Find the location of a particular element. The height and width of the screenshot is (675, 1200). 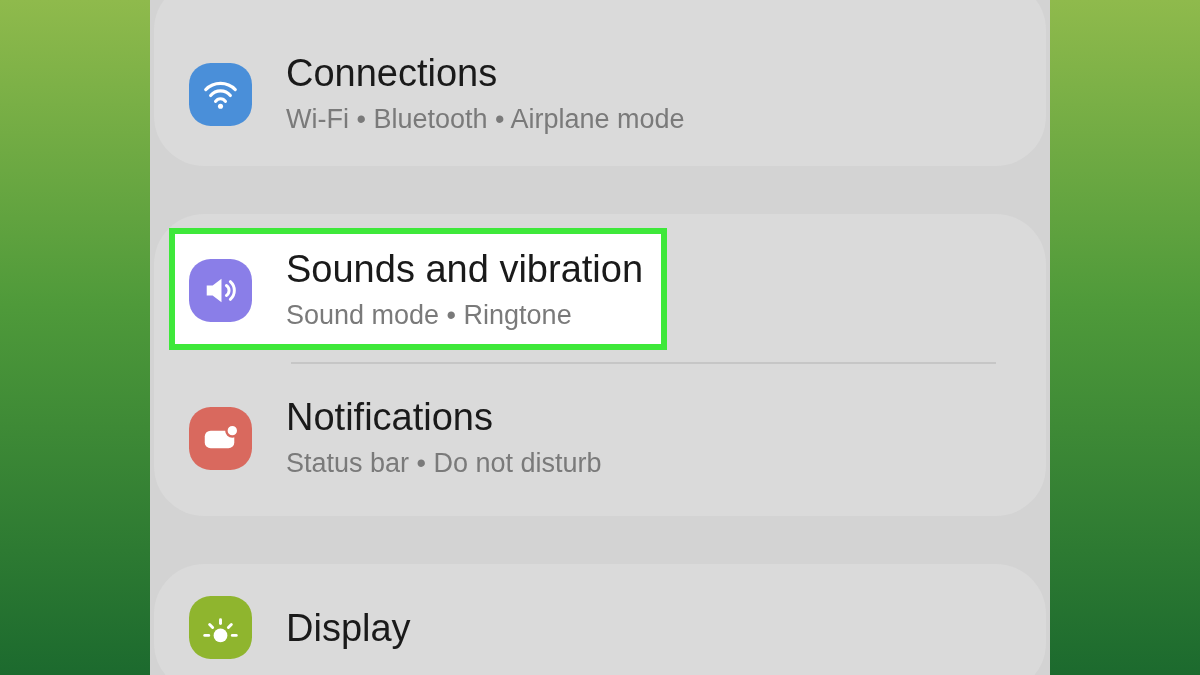

item-subtitle: Sound mode • Ringtone is located at coordinates (429, 315).